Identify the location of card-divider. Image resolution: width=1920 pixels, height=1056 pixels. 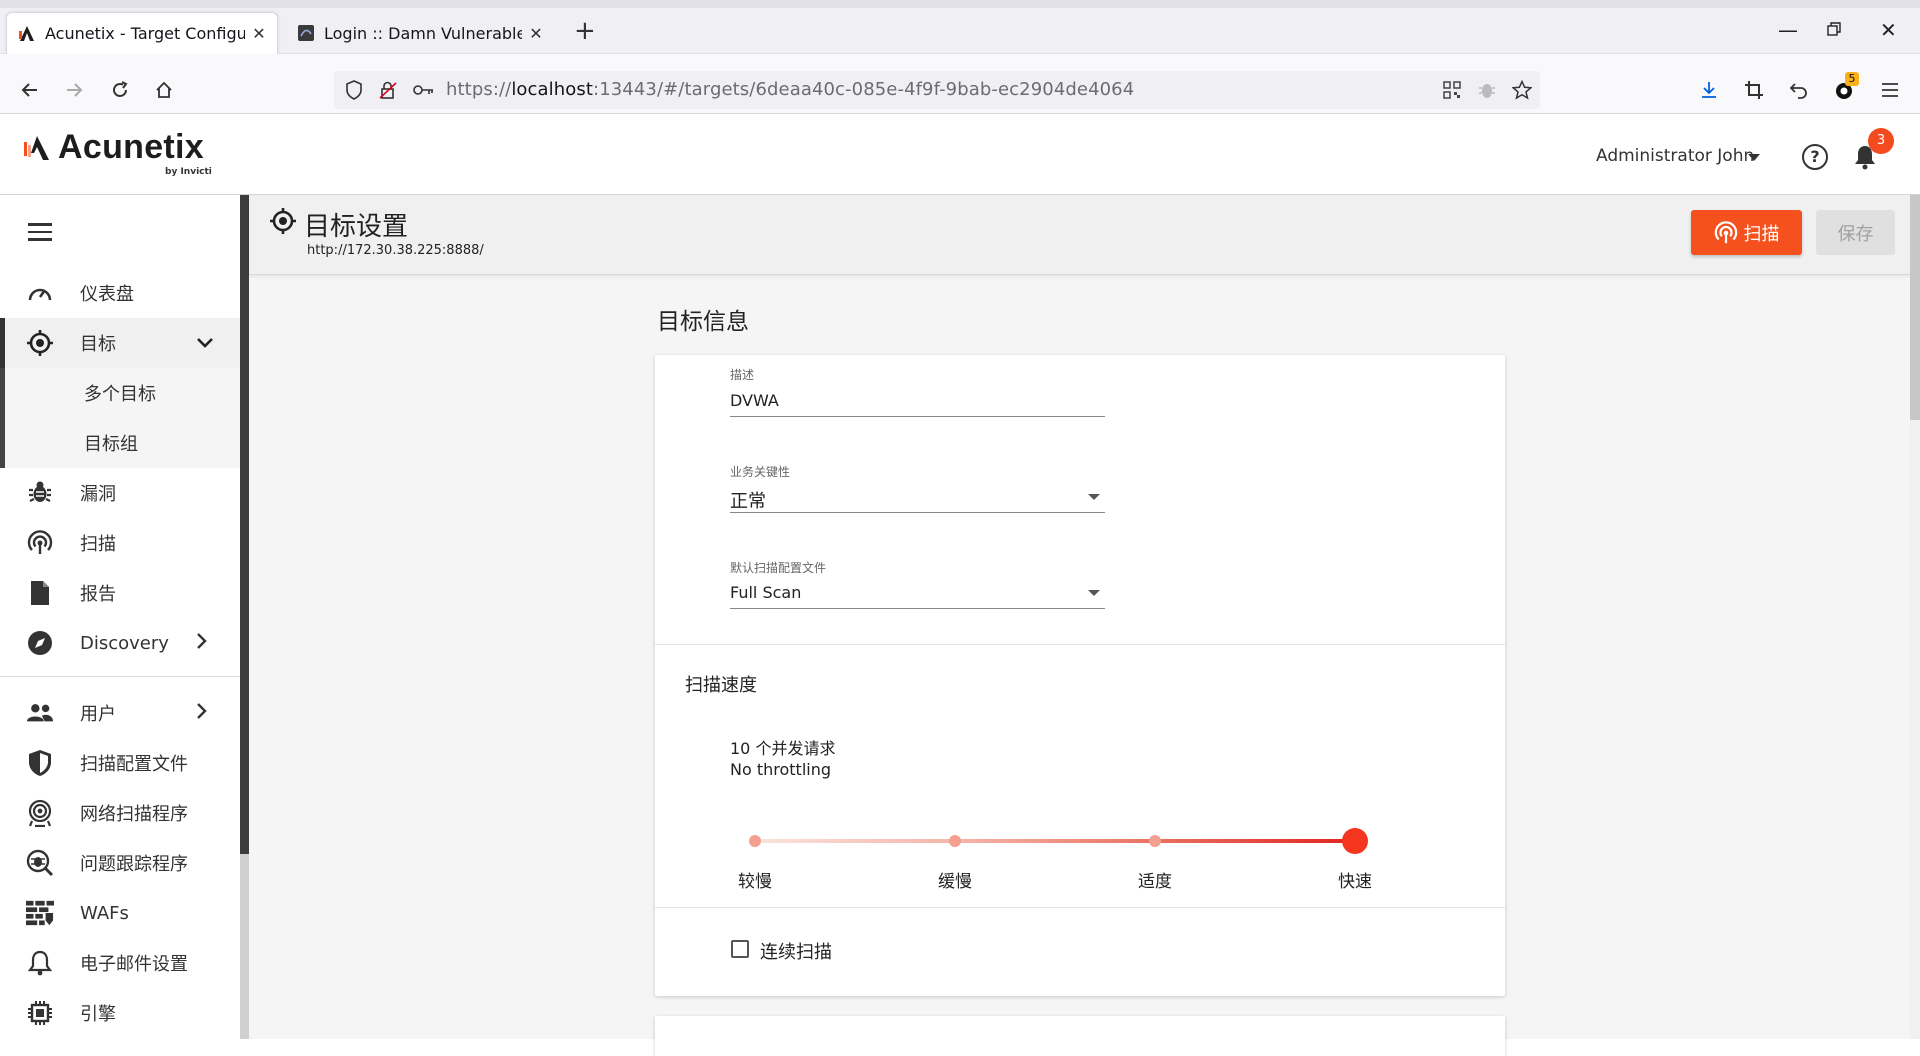
(1080, 907).